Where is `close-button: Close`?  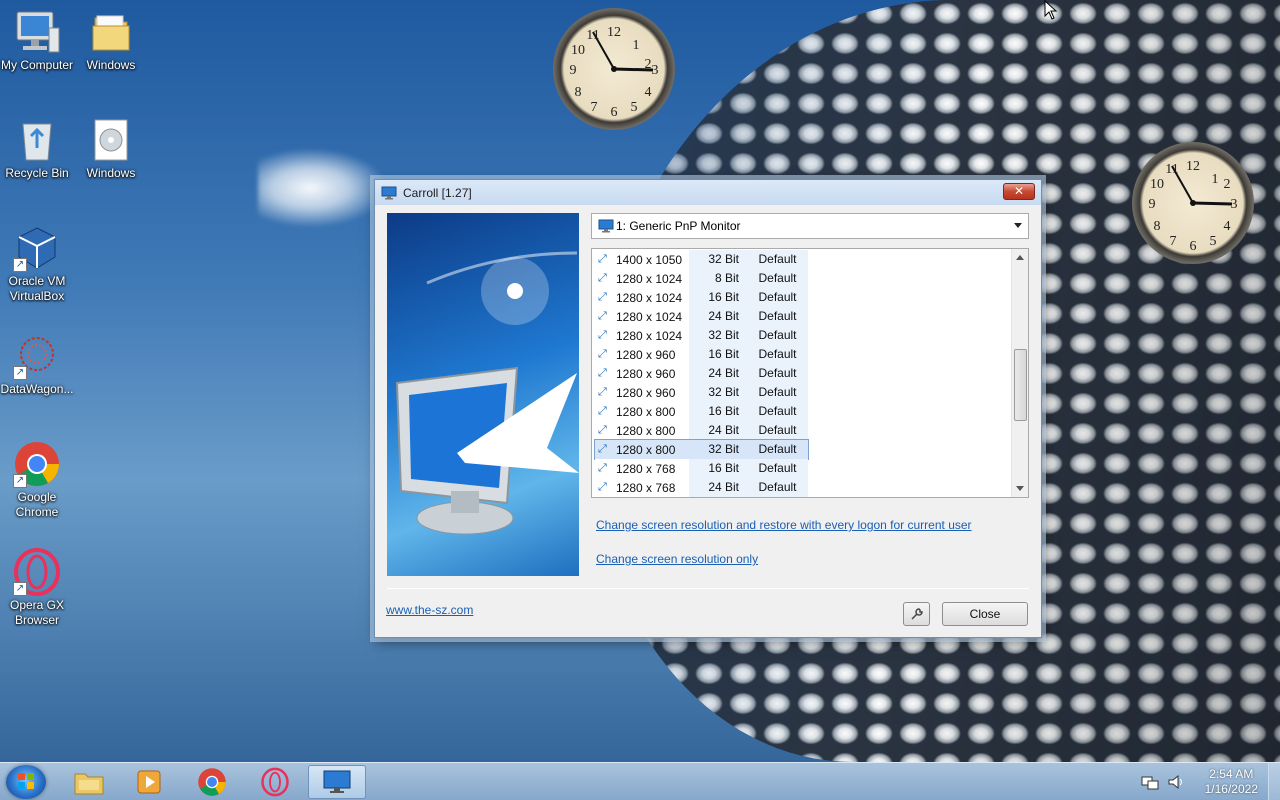 close-button: Close is located at coordinates (985, 614).